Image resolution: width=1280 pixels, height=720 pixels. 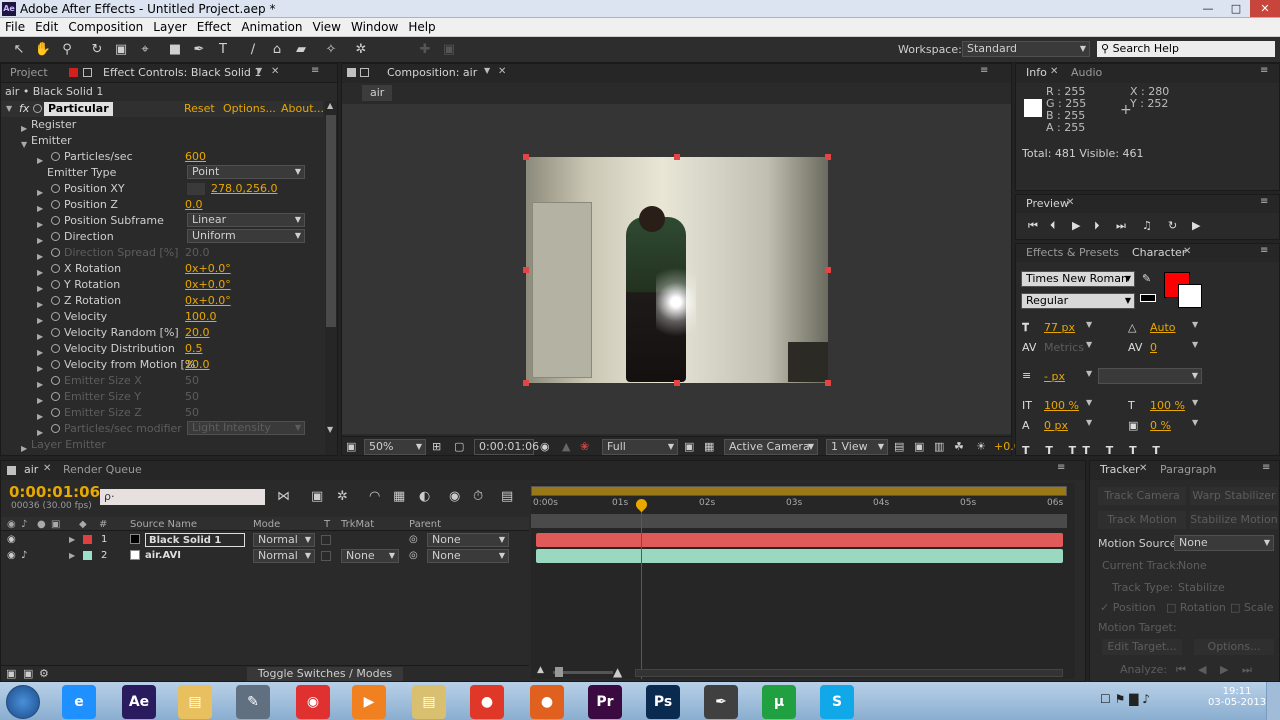 I want to click on previous-frame-icon: ⏴, so click(x=1053, y=226).